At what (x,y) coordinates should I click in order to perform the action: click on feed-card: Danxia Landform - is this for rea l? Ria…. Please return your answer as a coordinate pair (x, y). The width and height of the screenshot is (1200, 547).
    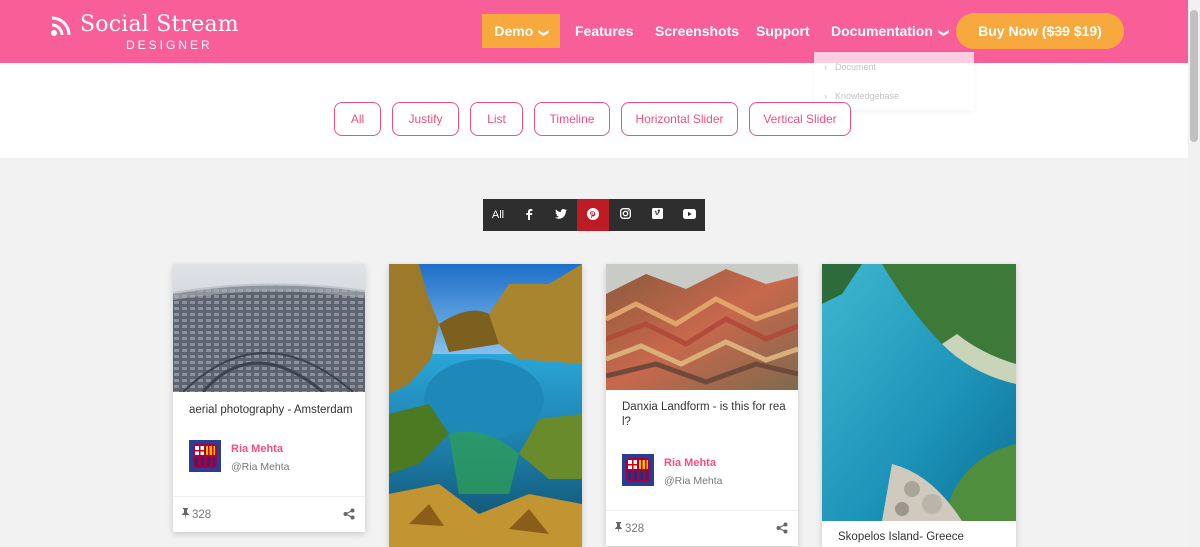
    Looking at the image, I should click on (702, 405).